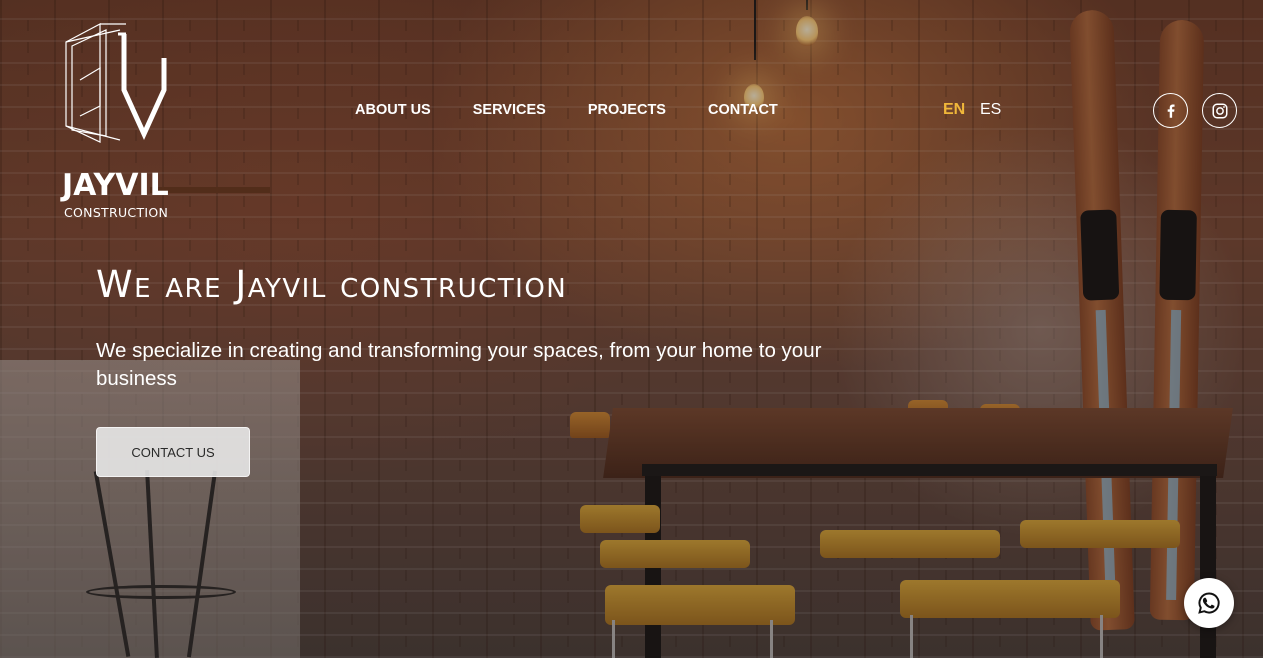  What do you see at coordinates (954, 110) in the screenshot?
I see `language-option-en: EN` at bounding box center [954, 110].